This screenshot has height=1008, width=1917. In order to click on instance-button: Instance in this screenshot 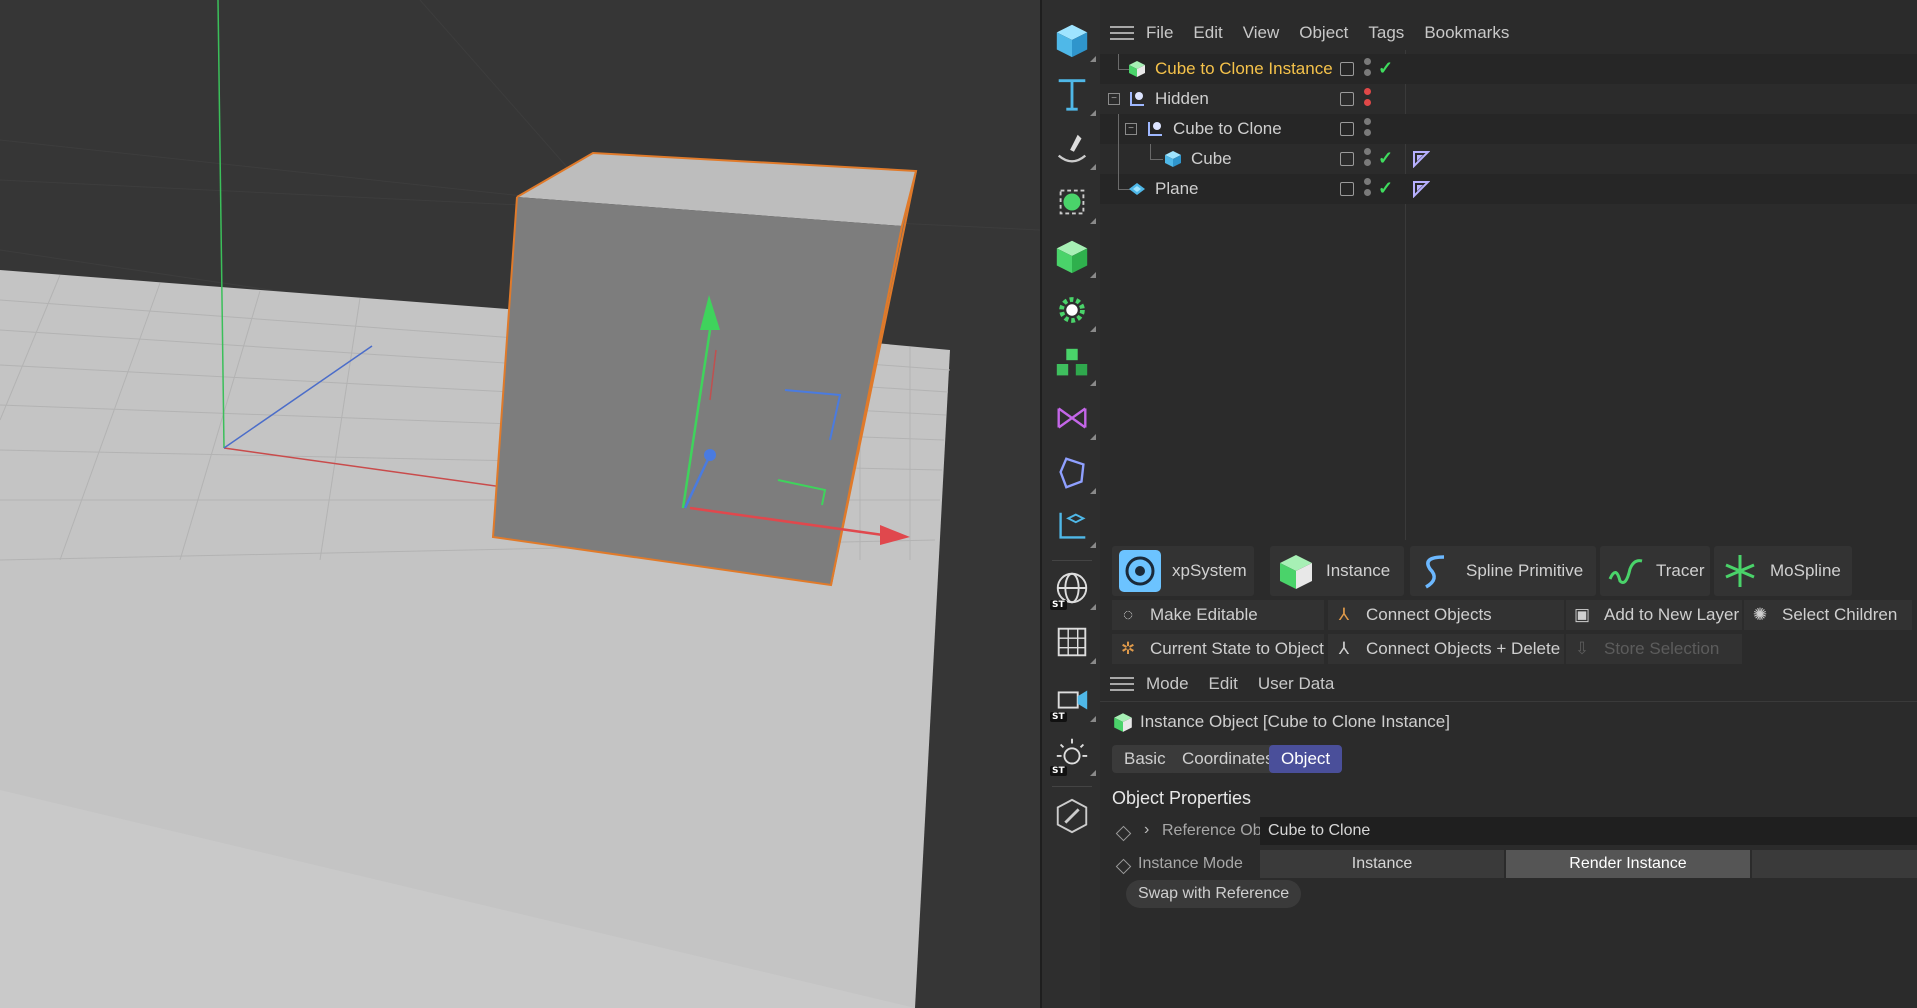, I will do `click(1337, 571)`.